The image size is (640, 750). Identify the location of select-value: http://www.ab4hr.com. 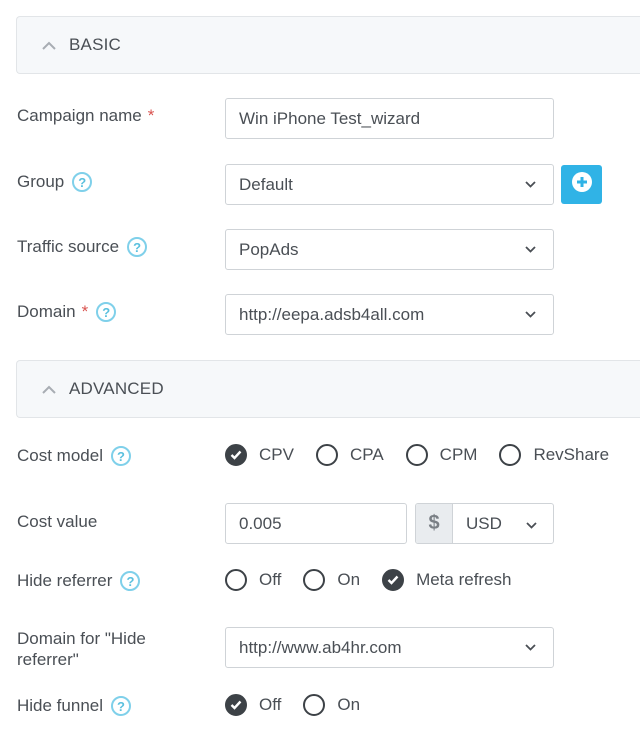
(320, 647).